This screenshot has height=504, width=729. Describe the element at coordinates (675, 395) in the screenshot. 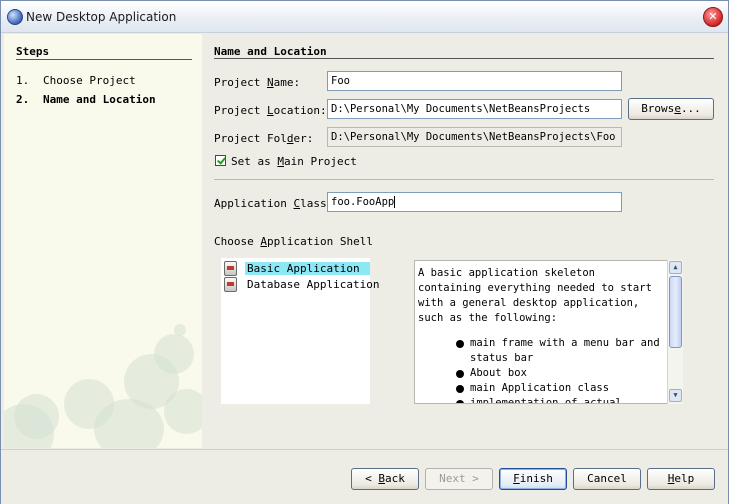

I see `scroll-down-arrow-icon: ▼` at that location.